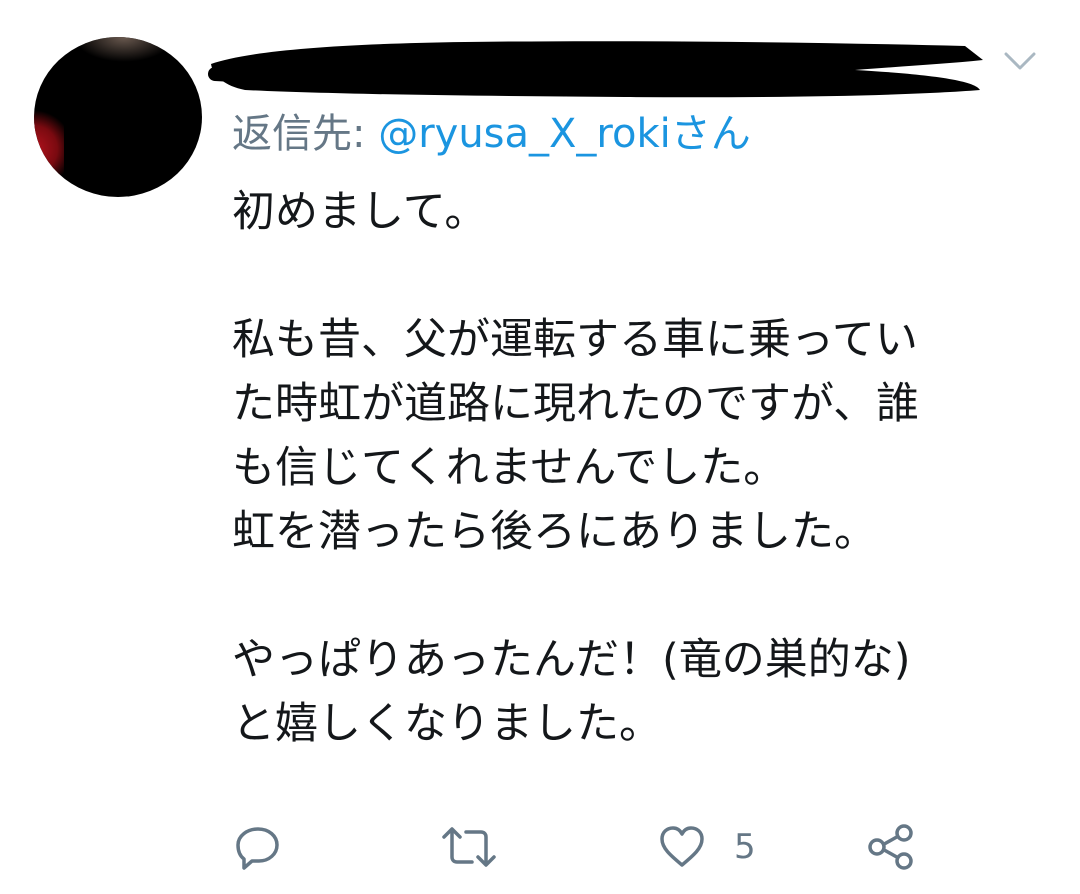 The width and height of the screenshot is (1080, 894). What do you see at coordinates (710, 134) in the screenshot?
I see `reply-to-suffix: さん` at bounding box center [710, 134].